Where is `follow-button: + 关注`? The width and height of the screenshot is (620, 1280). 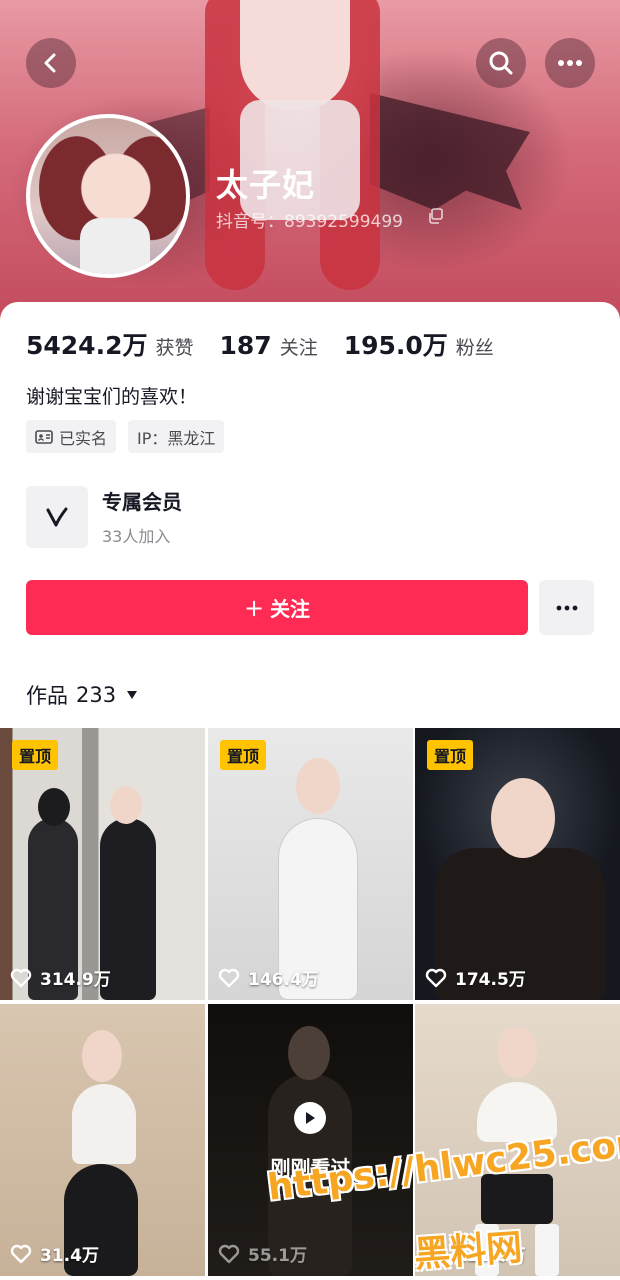
follow-button: + 关注 is located at coordinates (277, 607).